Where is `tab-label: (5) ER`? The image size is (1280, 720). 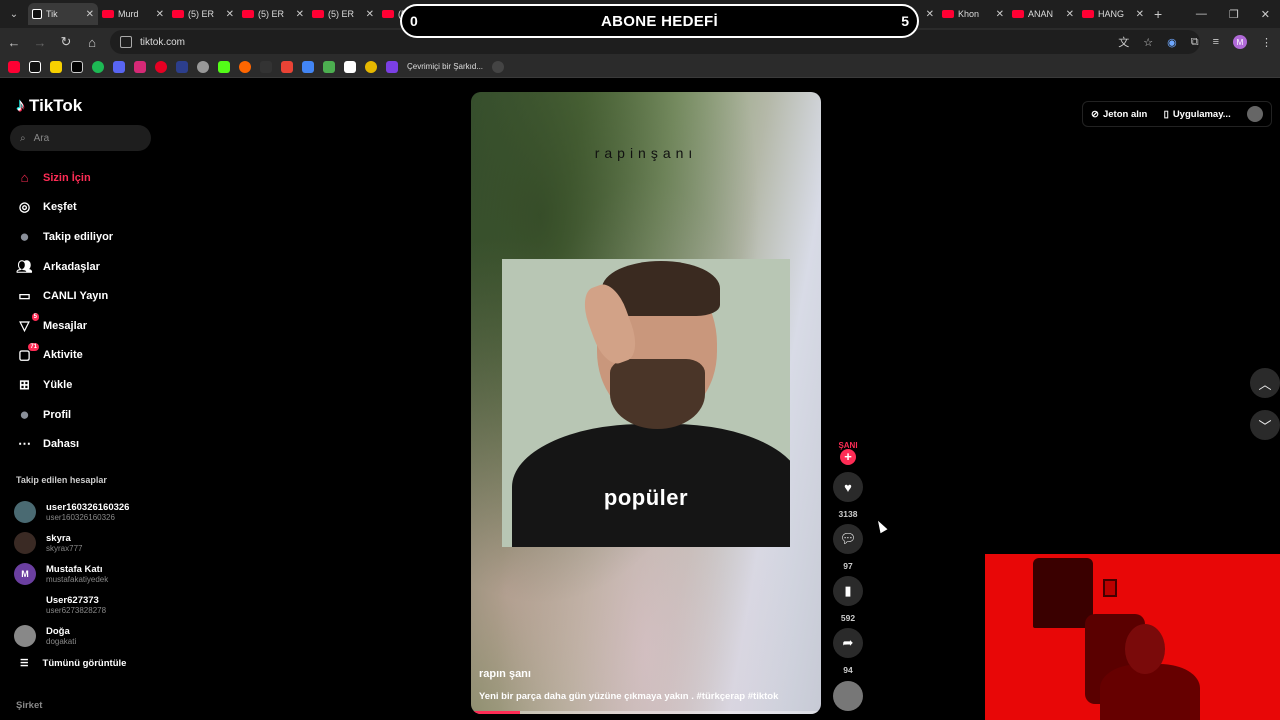
tab-label: (5) ER is located at coordinates (271, 14).